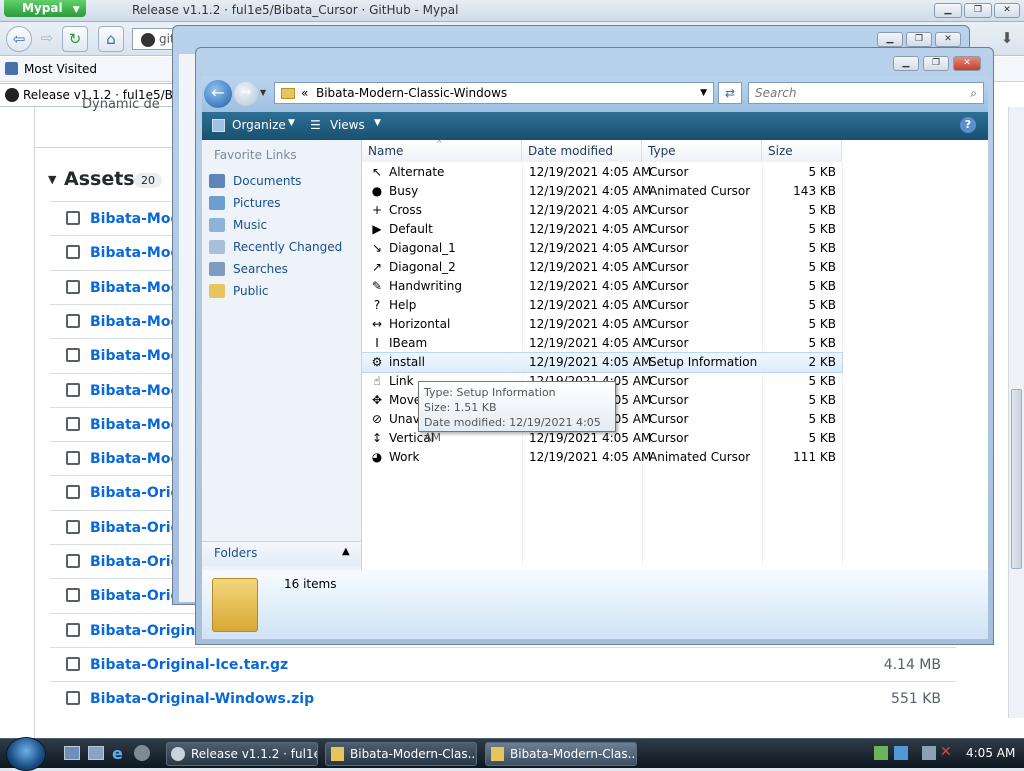 This screenshot has height=771, width=1024. Describe the element at coordinates (503, 698) in the screenshot. I see `asset-row: Bibata-Original-Windows.zip 551 KB` at that location.